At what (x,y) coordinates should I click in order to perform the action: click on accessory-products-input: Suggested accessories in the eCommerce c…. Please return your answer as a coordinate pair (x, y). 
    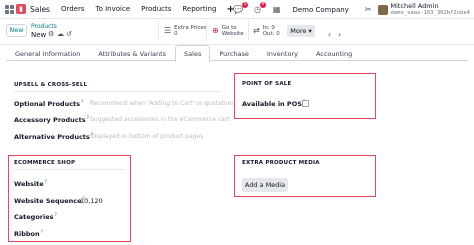
    Looking at the image, I should click on (160, 119).